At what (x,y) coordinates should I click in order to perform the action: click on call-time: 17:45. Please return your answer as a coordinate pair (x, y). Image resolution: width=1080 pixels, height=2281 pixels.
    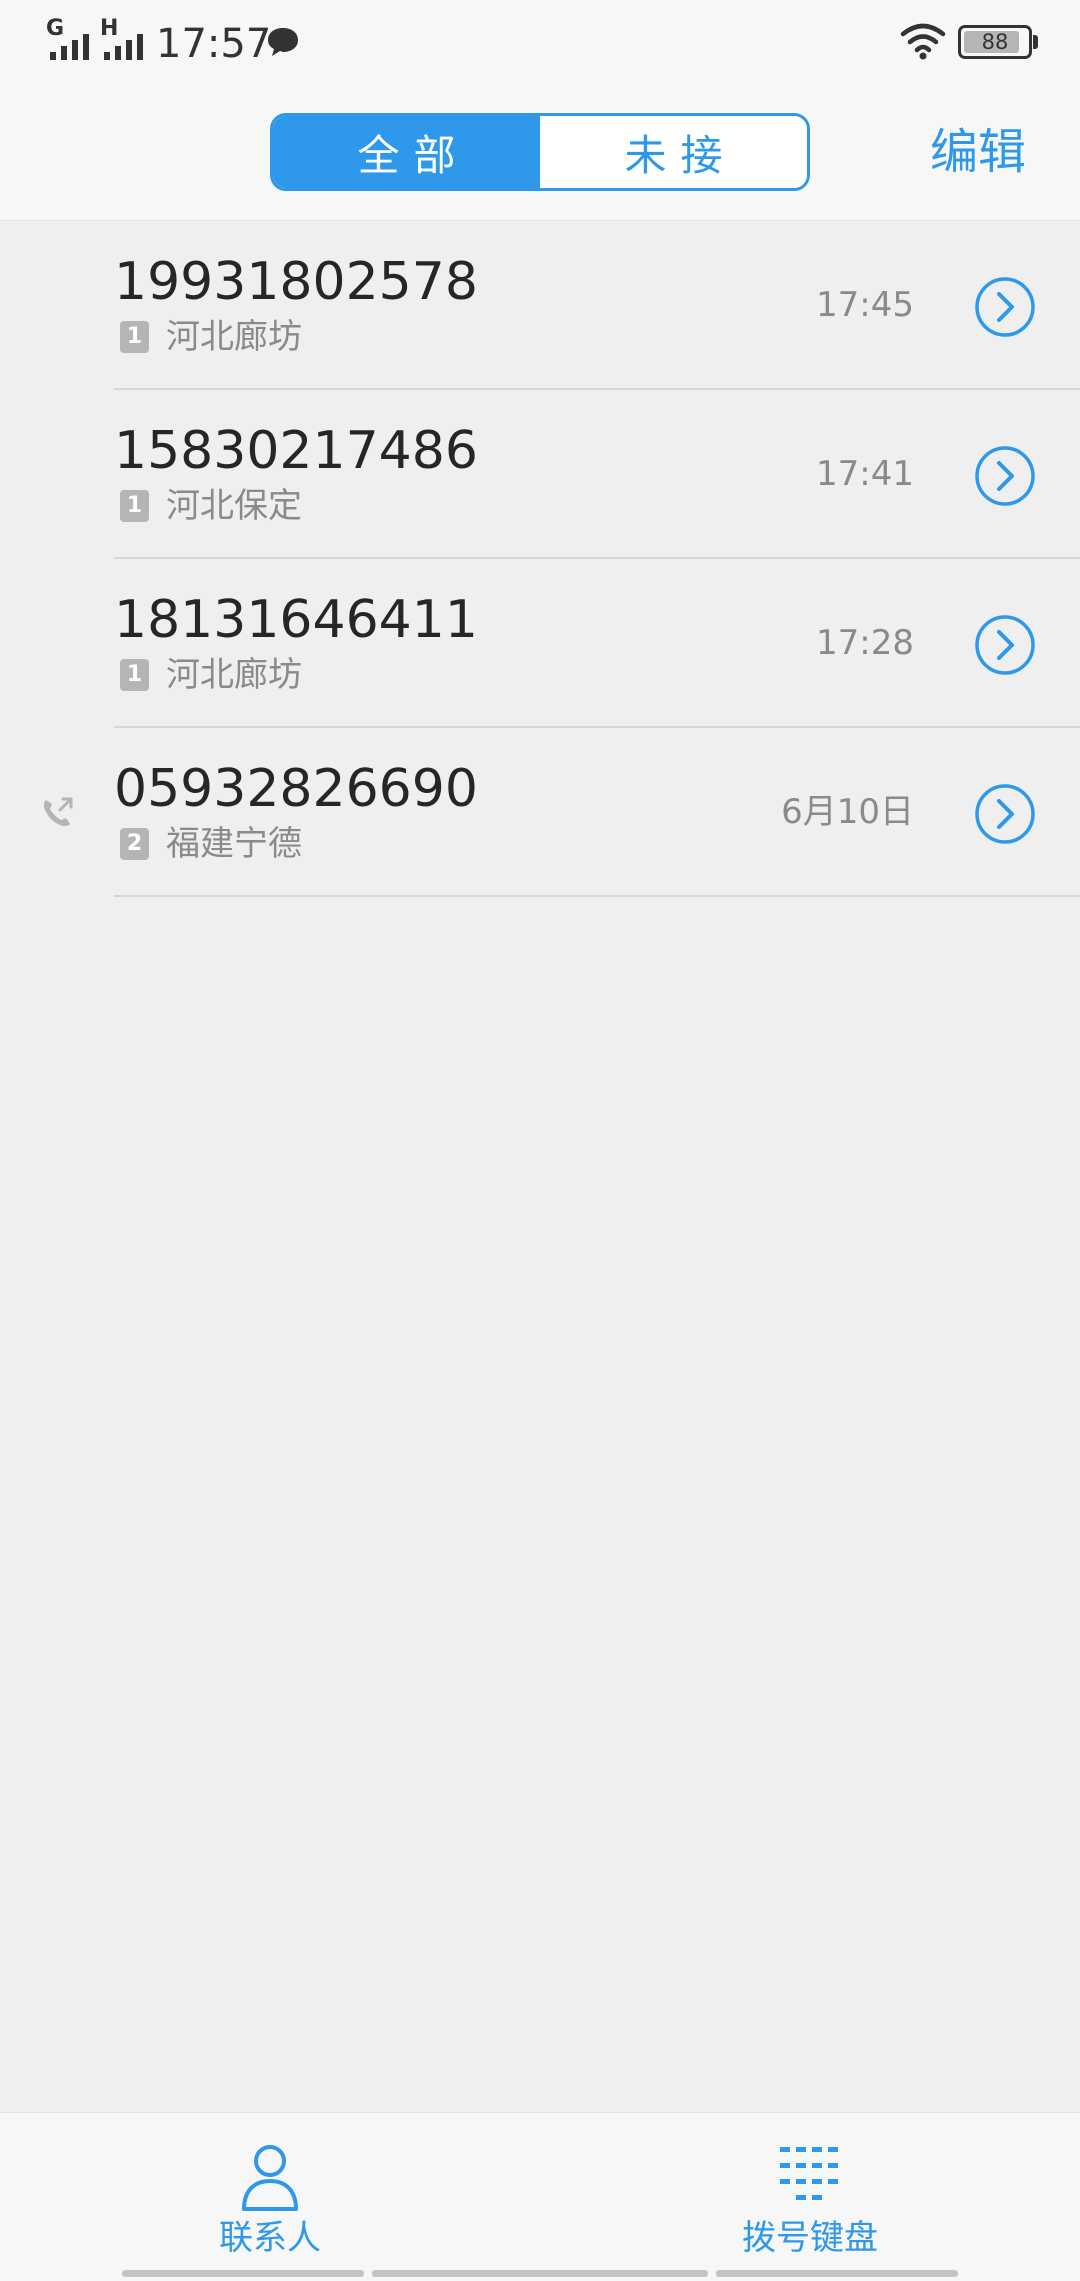
    Looking at the image, I should click on (865, 305).